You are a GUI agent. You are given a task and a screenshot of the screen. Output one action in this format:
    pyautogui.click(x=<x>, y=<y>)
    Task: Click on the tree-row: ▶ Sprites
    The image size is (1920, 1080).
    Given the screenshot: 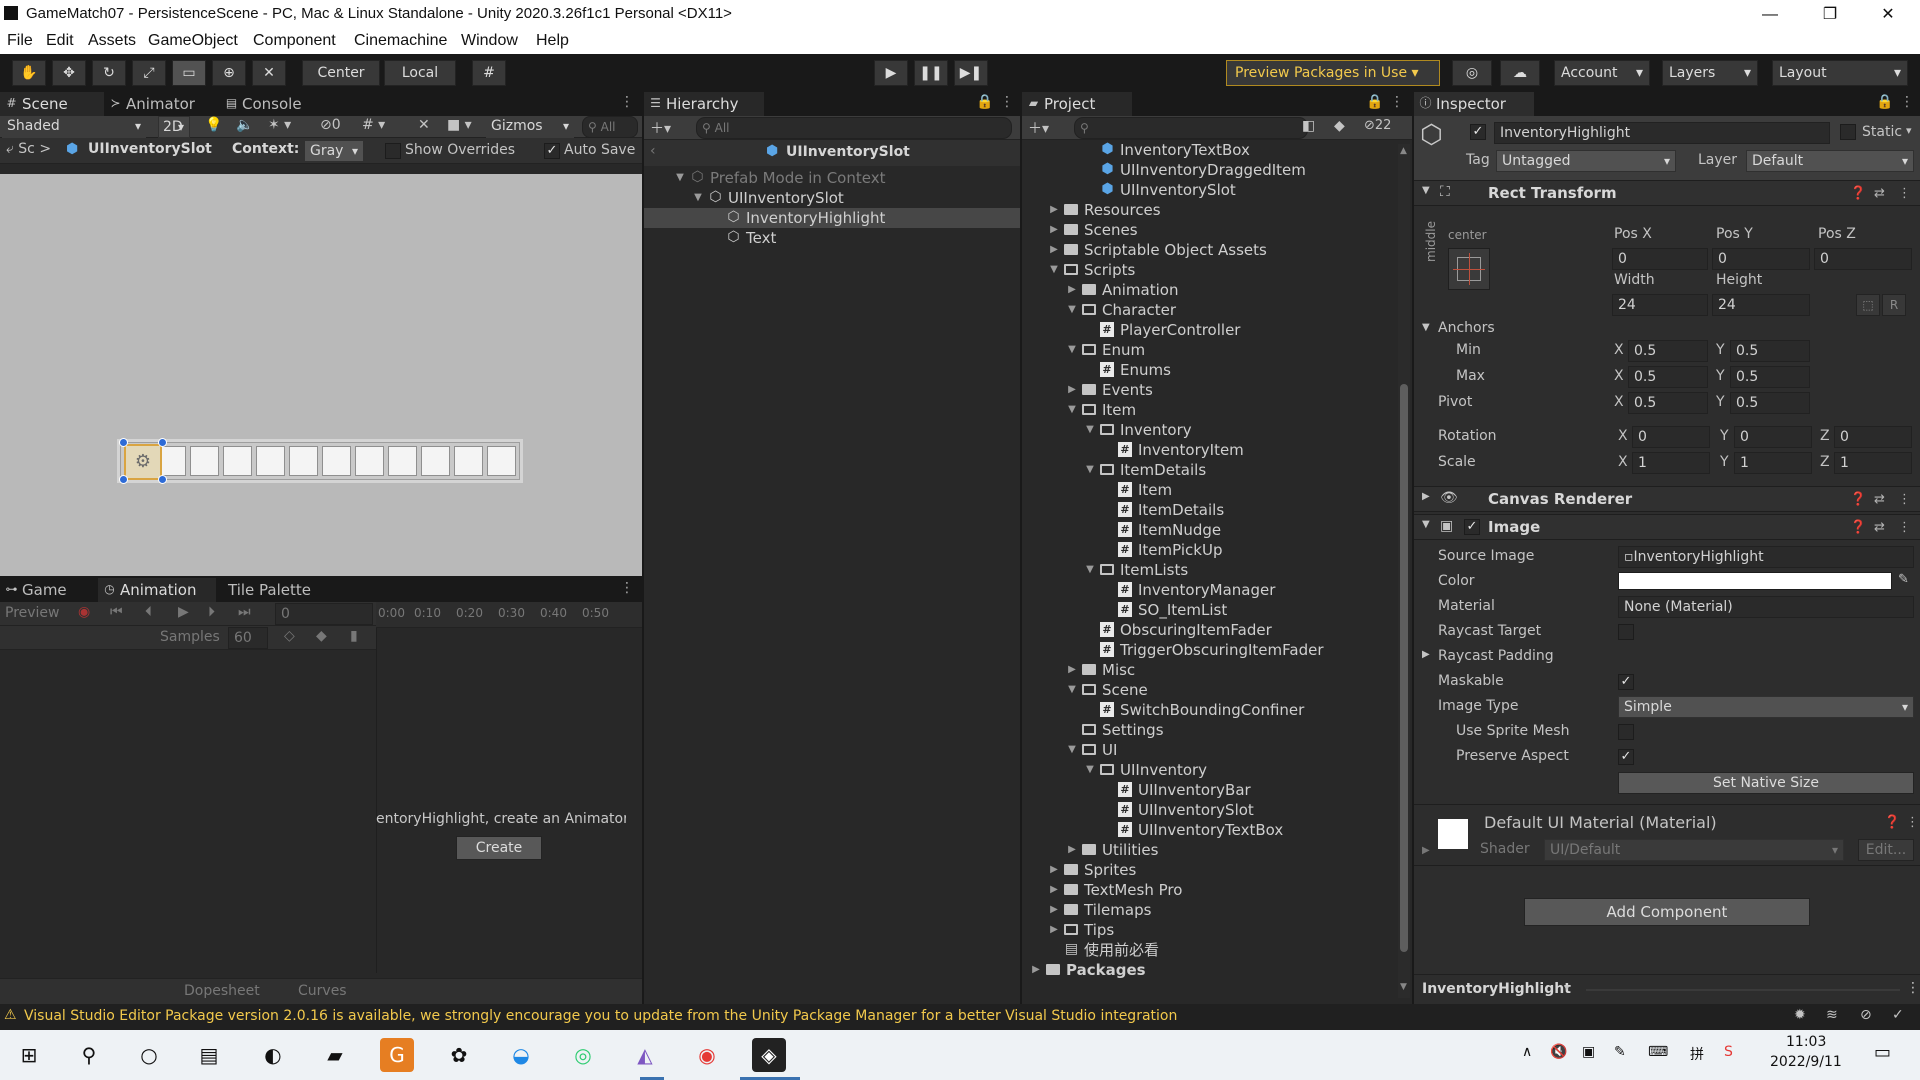 What is the action you would take?
    pyautogui.click(x=1210, y=870)
    